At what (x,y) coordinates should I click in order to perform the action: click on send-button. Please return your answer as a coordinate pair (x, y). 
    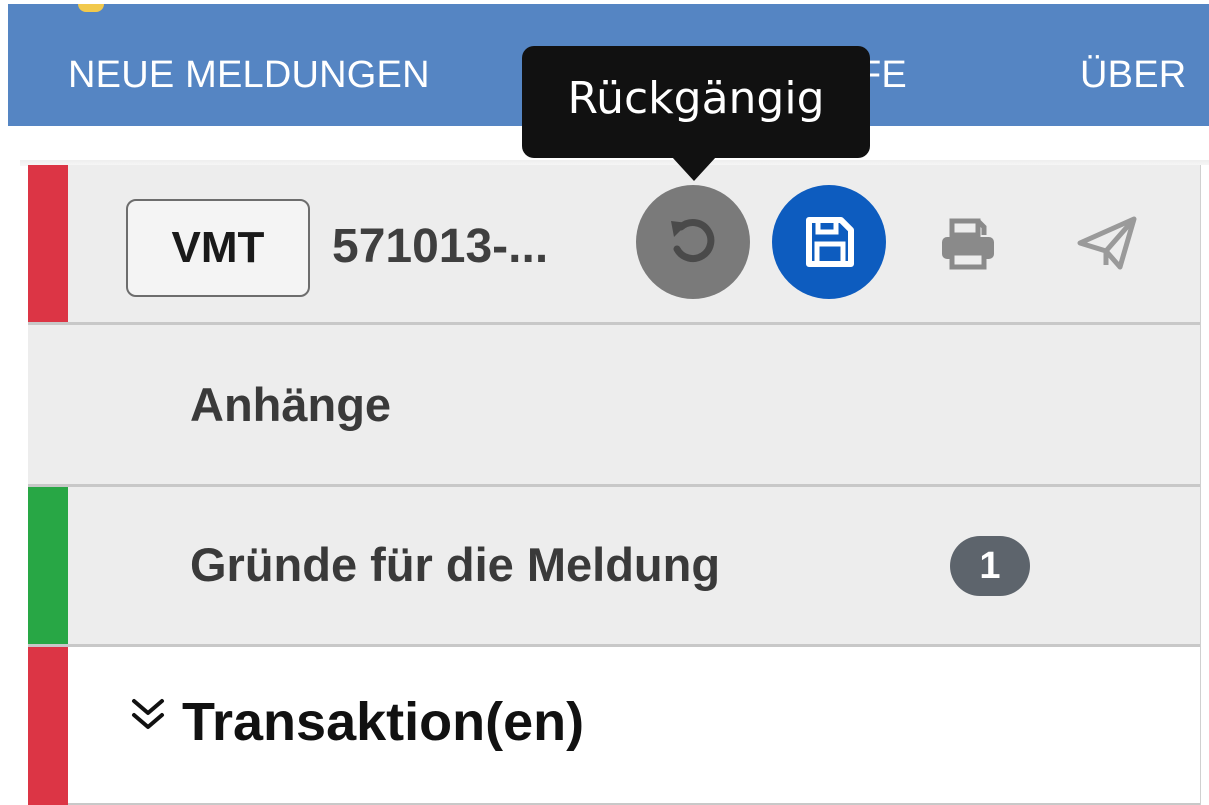
    Looking at the image, I should click on (1108, 243).